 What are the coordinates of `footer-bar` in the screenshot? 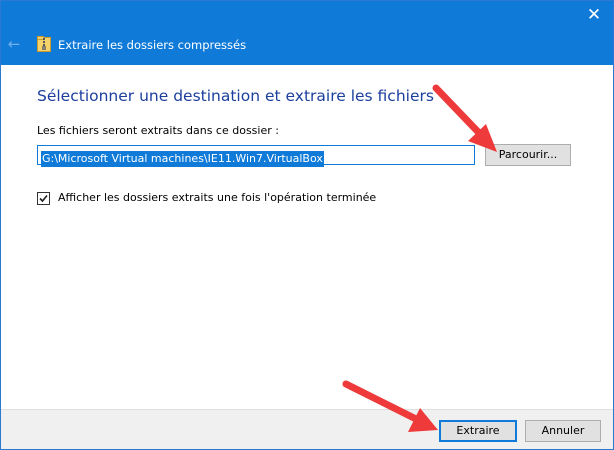 It's located at (307, 429).